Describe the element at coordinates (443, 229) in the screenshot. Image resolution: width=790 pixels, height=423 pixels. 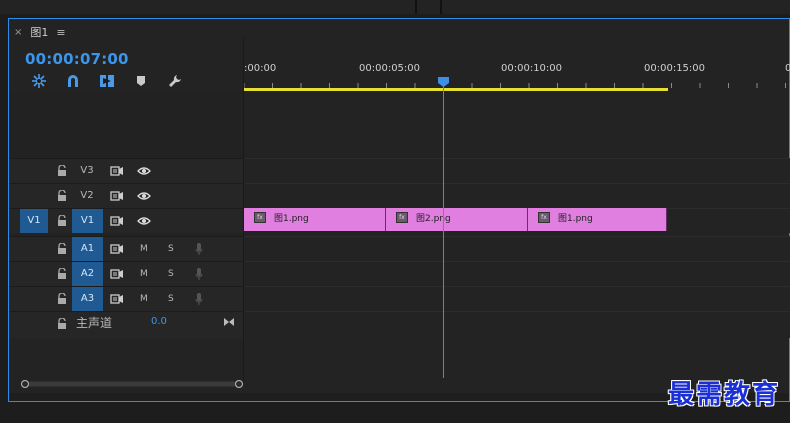
I see `playhead-line` at that location.